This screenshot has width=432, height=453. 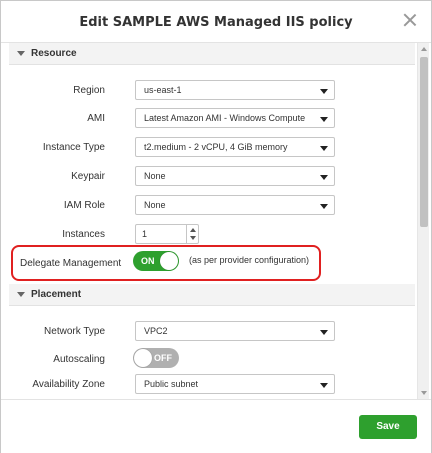 What do you see at coordinates (424, 49) in the screenshot?
I see `scroll-up-icon` at bounding box center [424, 49].